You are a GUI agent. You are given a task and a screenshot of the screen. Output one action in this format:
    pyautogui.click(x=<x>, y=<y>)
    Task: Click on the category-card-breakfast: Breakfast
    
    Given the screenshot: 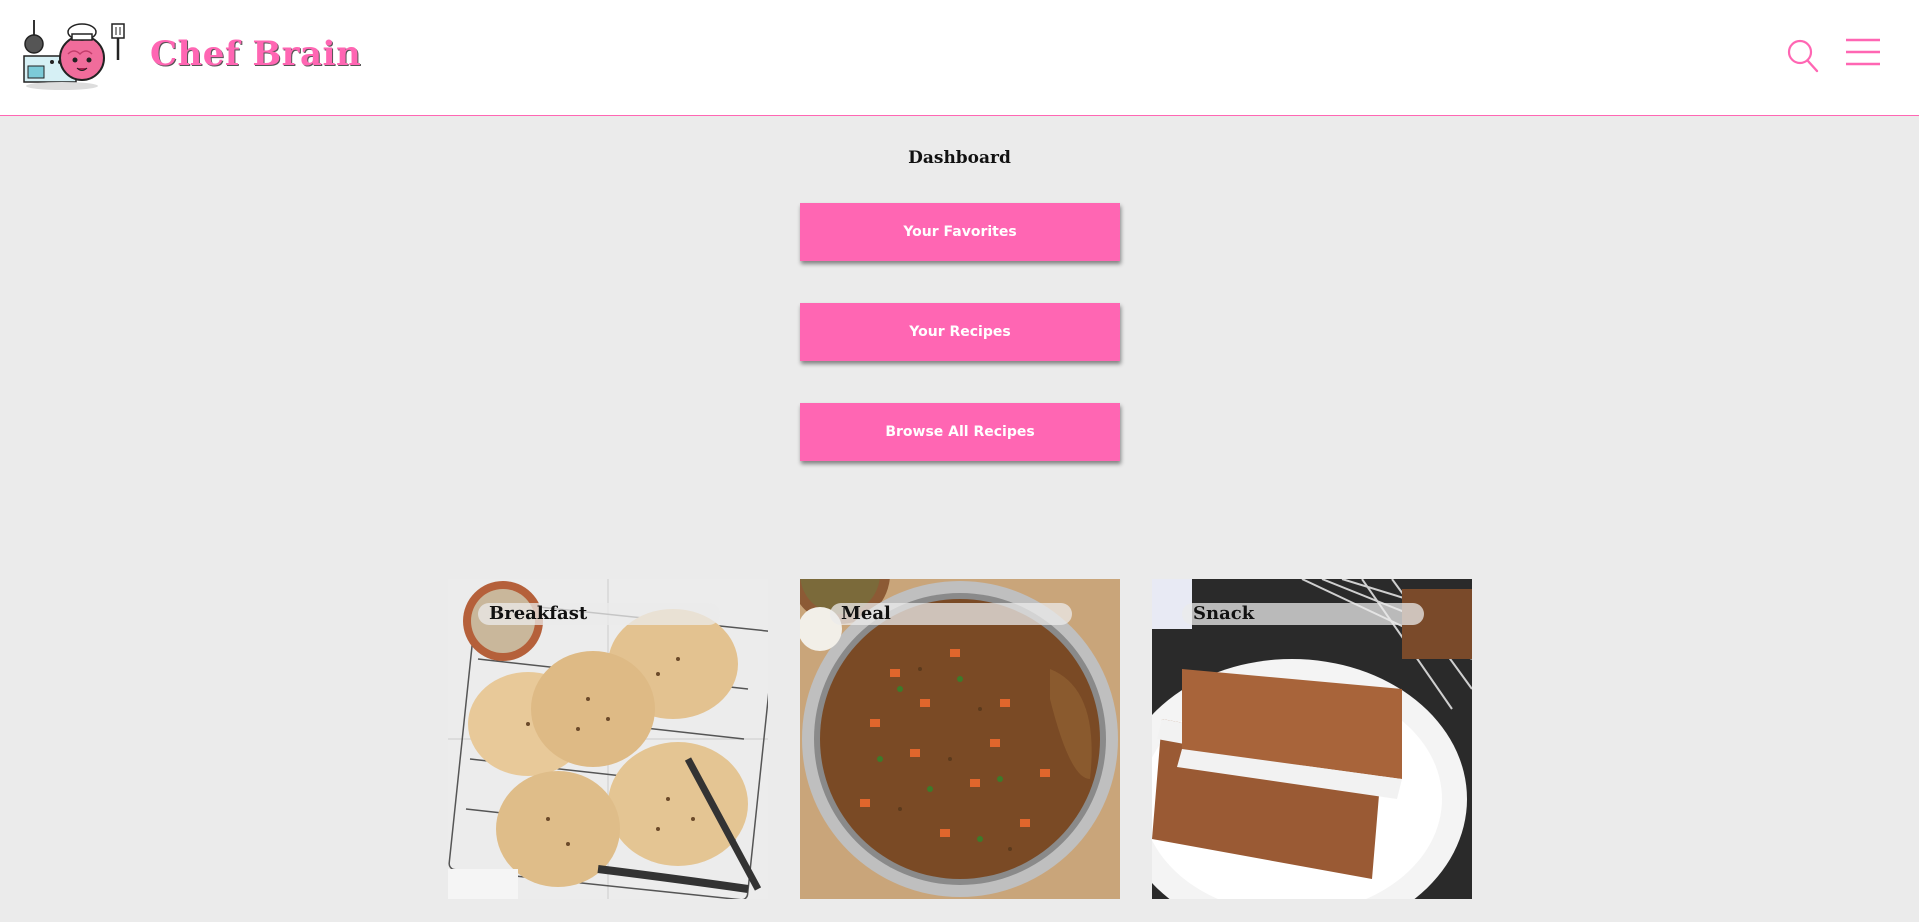 What is the action you would take?
    pyautogui.click(x=608, y=739)
    